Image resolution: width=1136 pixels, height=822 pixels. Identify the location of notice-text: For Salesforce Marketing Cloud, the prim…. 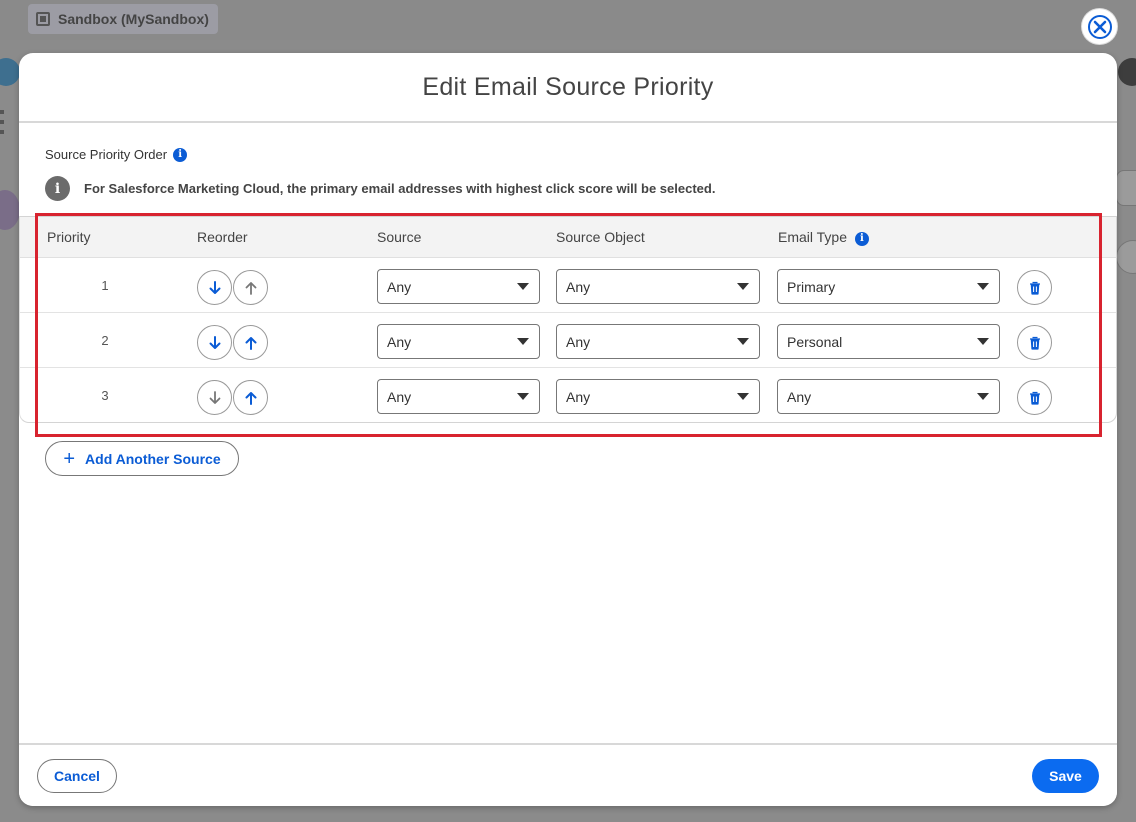
(400, 188).